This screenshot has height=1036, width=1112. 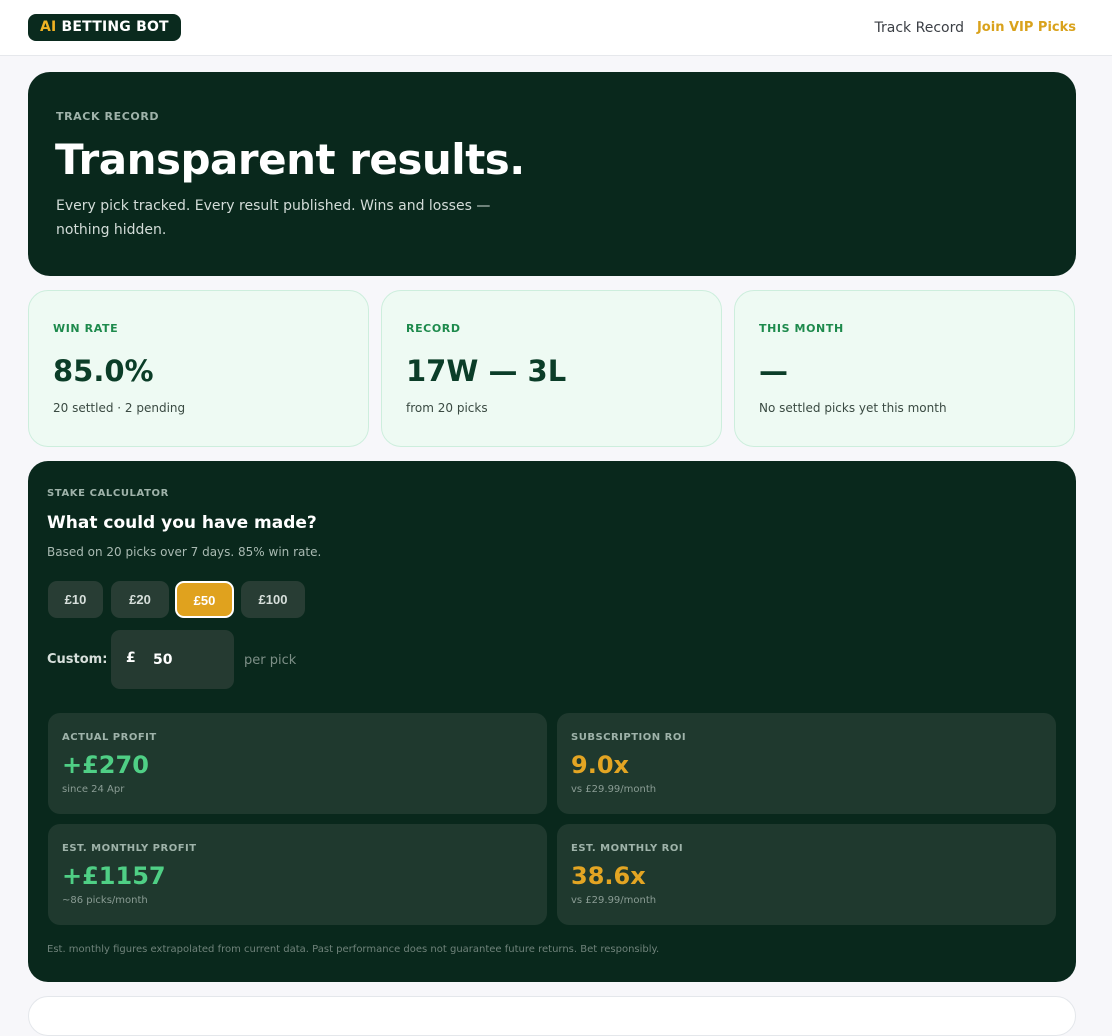 I want to click on stake-button-10: £10, so click(x=75, y=599).